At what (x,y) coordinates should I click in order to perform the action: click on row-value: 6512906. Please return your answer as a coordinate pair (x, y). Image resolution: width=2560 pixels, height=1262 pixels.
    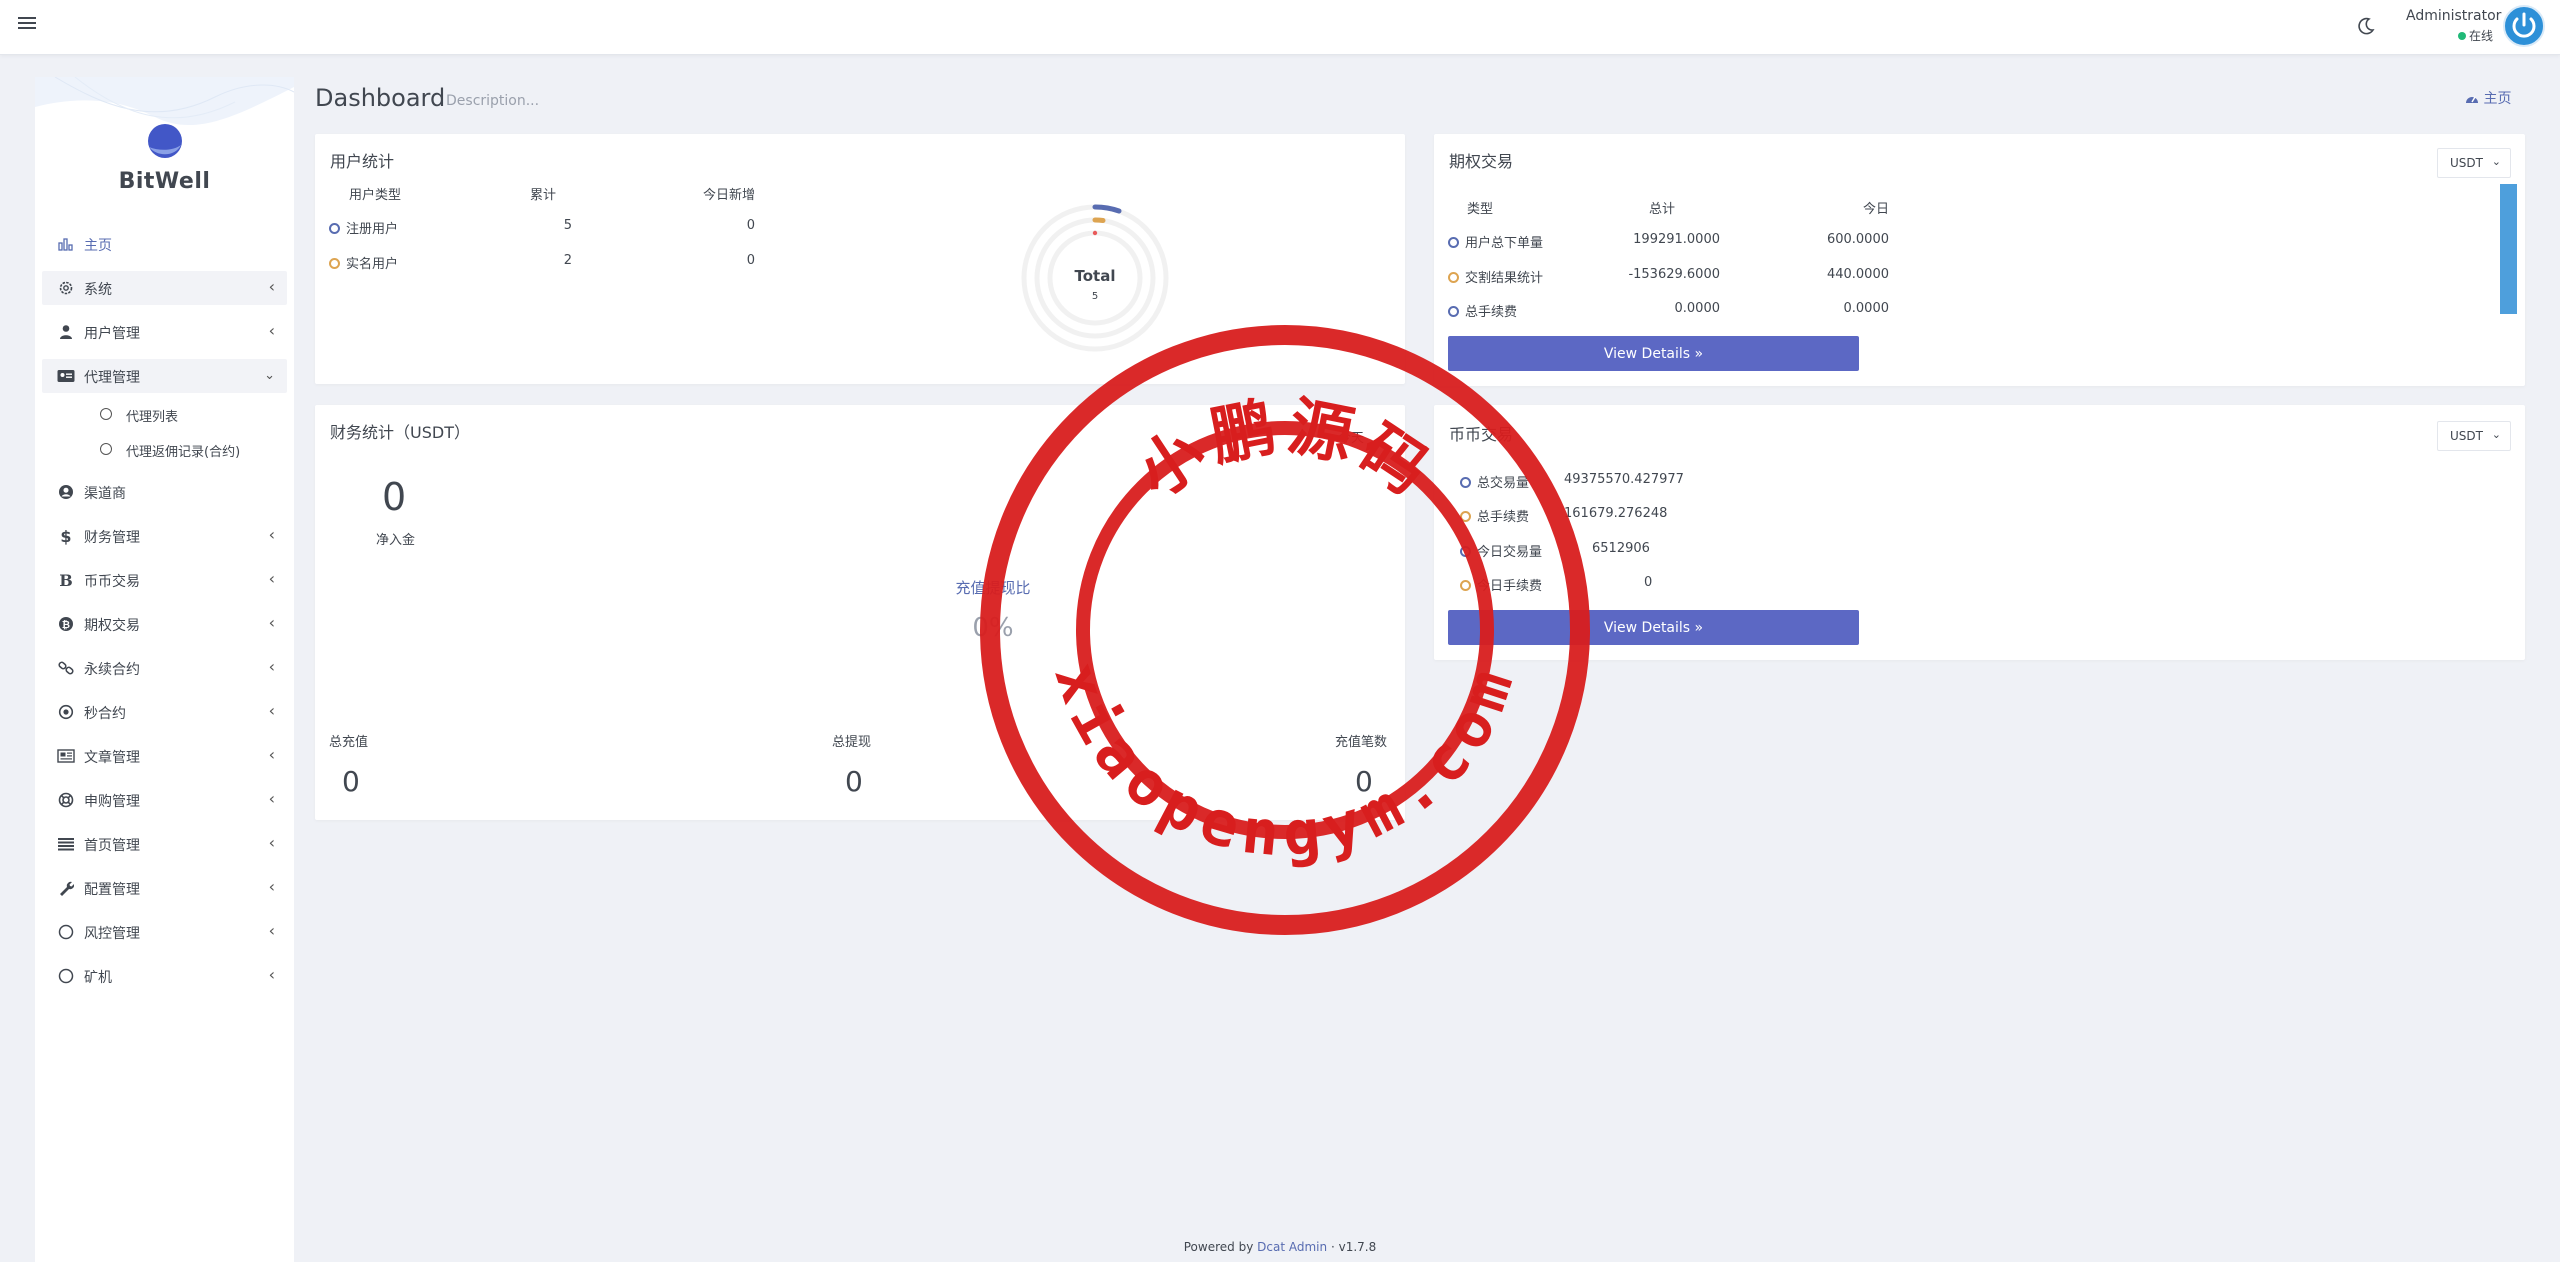
    Looking at the image, I should click on (1621, 548).